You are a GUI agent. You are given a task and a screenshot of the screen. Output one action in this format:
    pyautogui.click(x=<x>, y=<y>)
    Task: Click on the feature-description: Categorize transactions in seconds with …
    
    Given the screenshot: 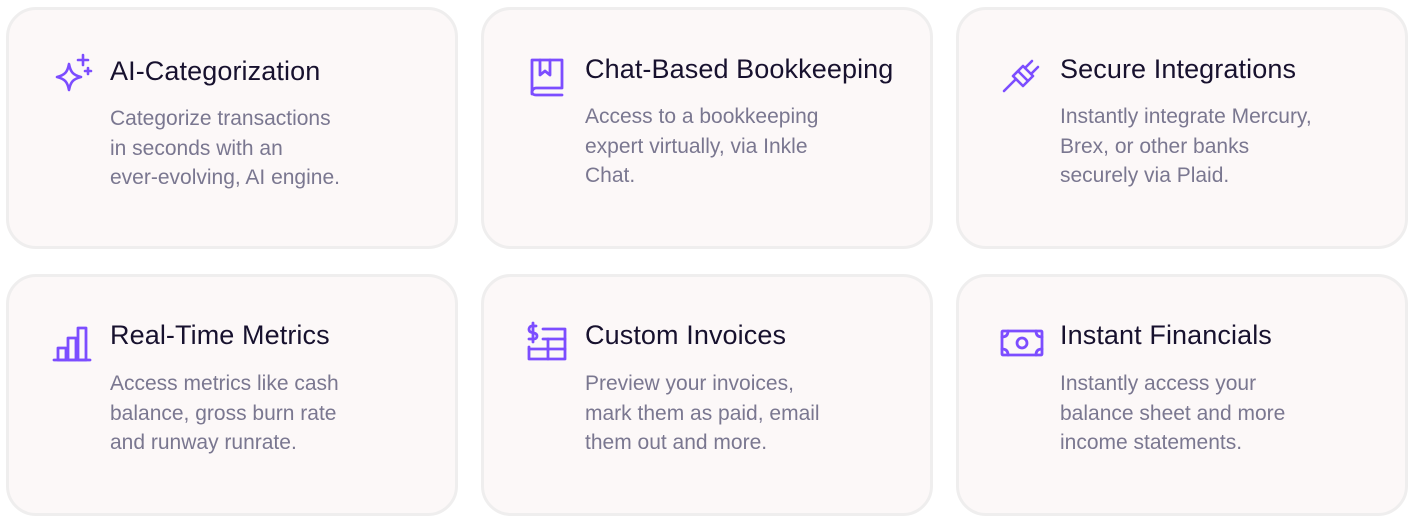 What is the action you would take?
    pyautogui.click(x=255, y=148)
    